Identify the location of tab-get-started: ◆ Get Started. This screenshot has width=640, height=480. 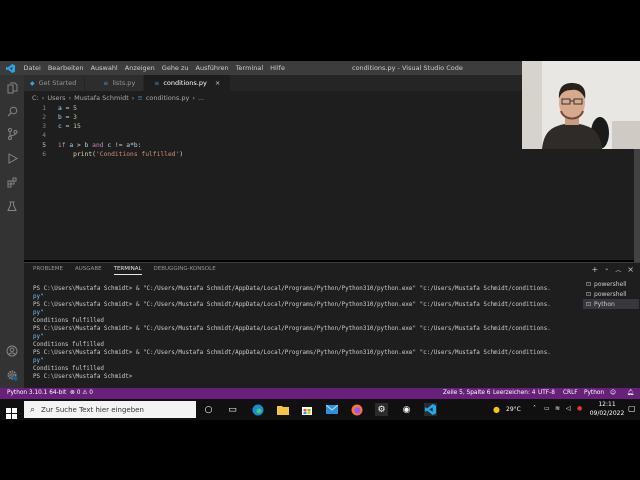
(55, 83).